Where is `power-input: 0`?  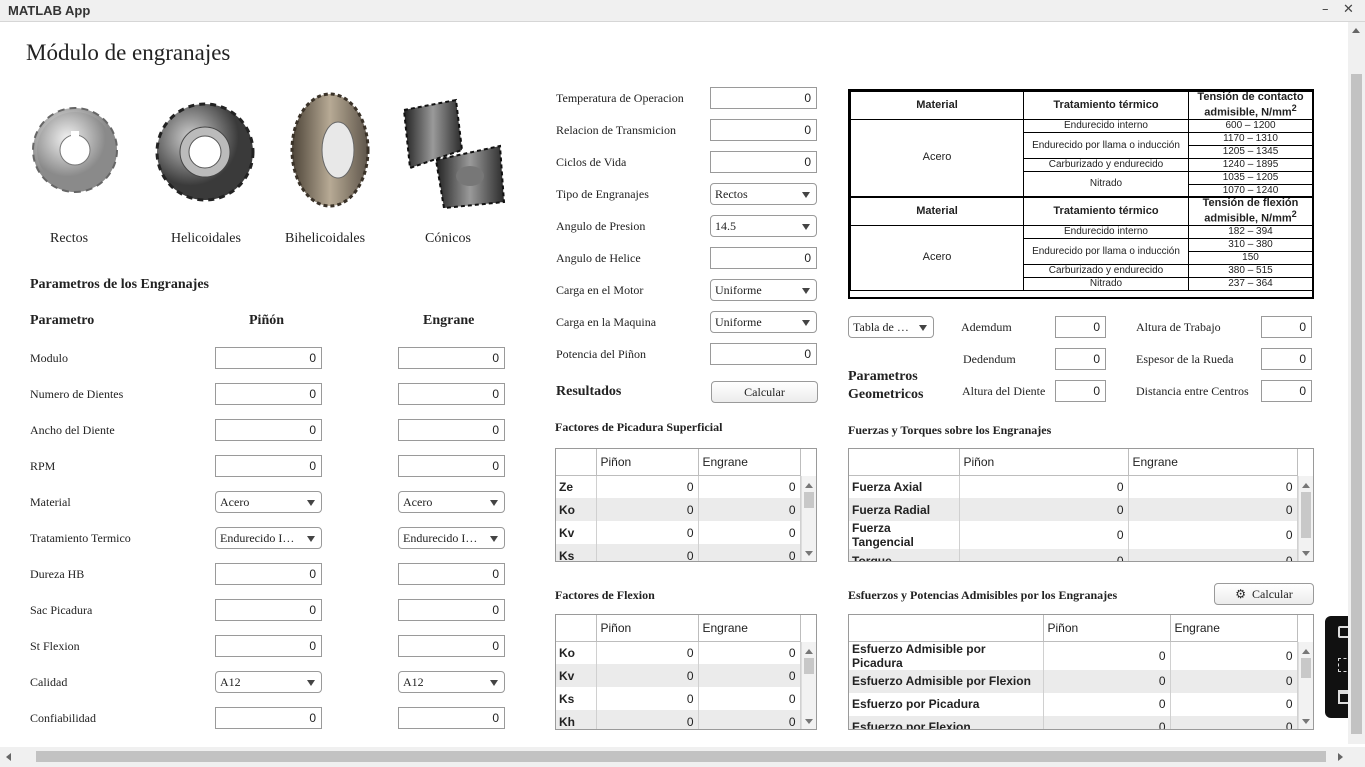 power-input: 0 is located at coordinates (763, 354).